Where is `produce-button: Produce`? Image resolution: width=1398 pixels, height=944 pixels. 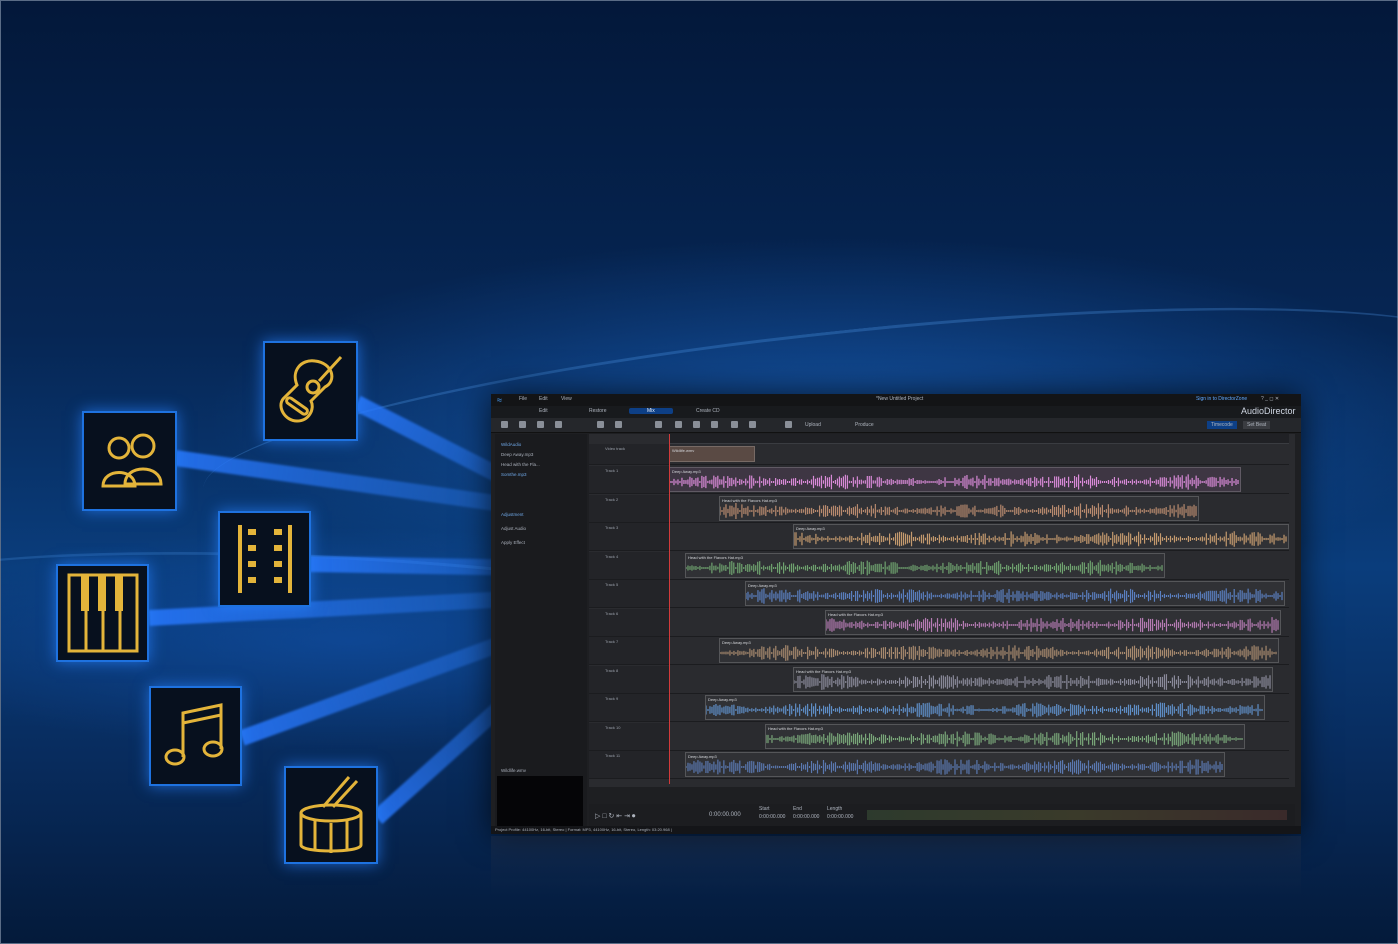 produce-button: Produce is located at coordinates (864, 425).